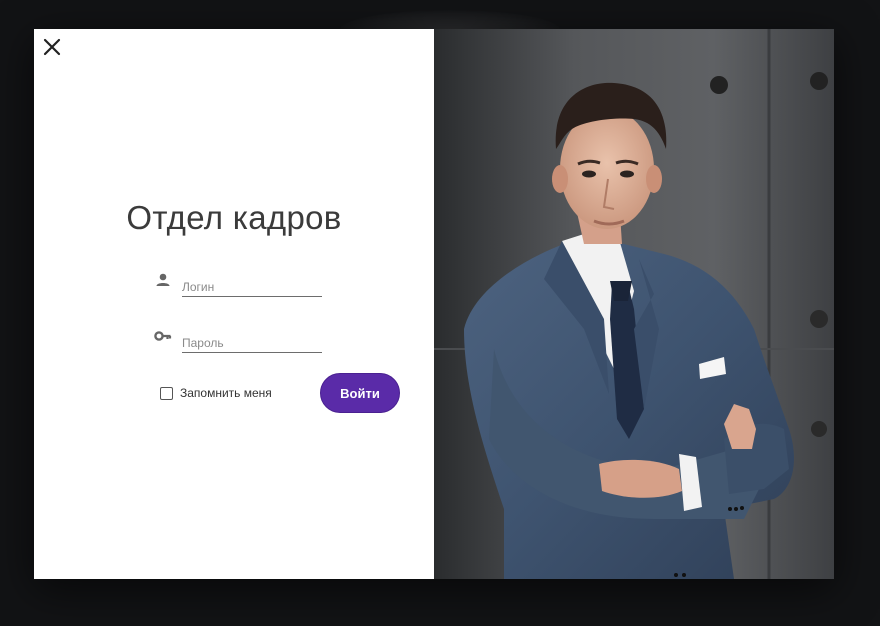 The image size is (880, 626). I want to click on login-button: Войти, so click(360, 393).